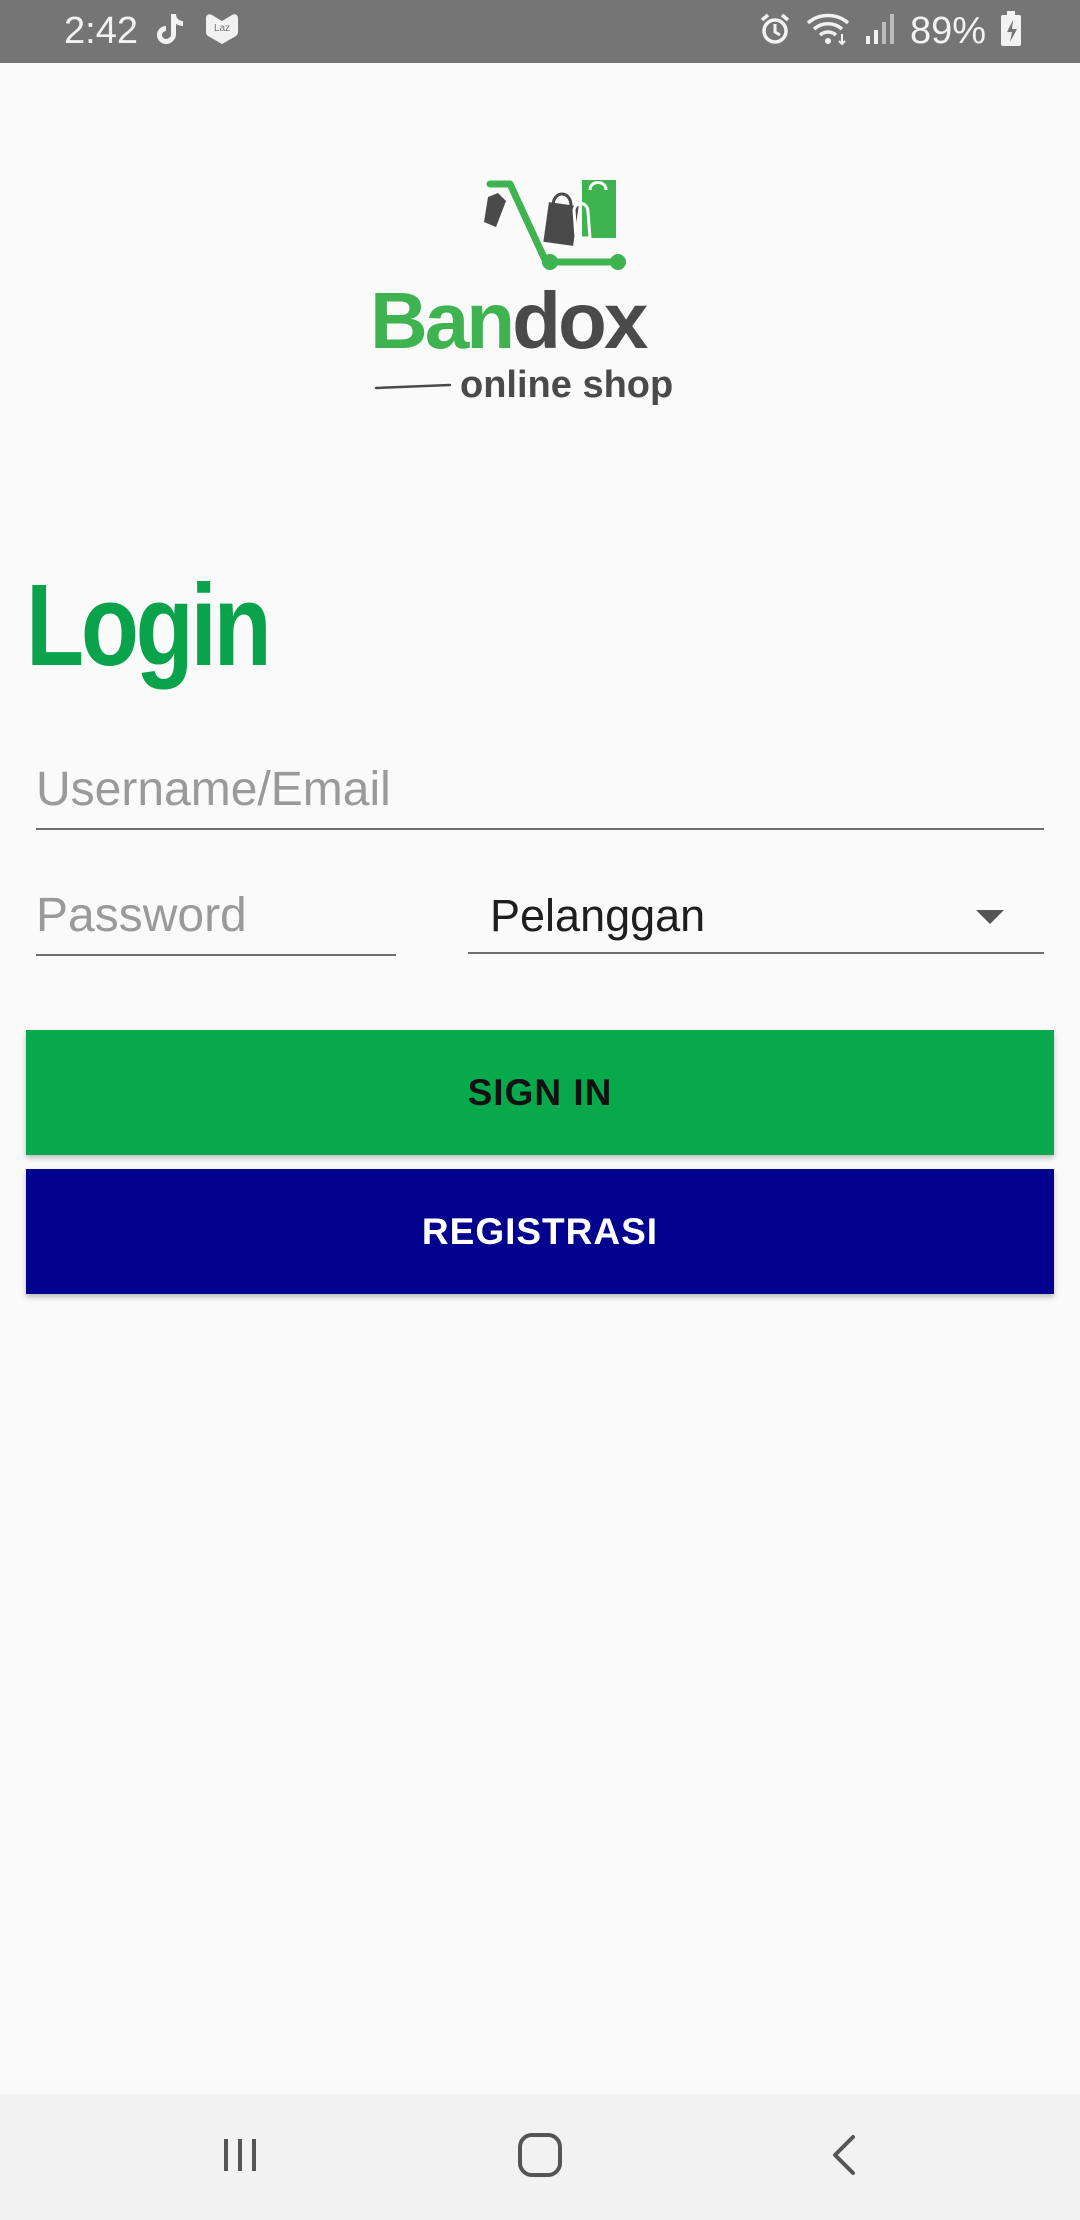 The image size is (1080, 2220). I want to click on sign-in-button: SIGN IN, so click(540, 1092).